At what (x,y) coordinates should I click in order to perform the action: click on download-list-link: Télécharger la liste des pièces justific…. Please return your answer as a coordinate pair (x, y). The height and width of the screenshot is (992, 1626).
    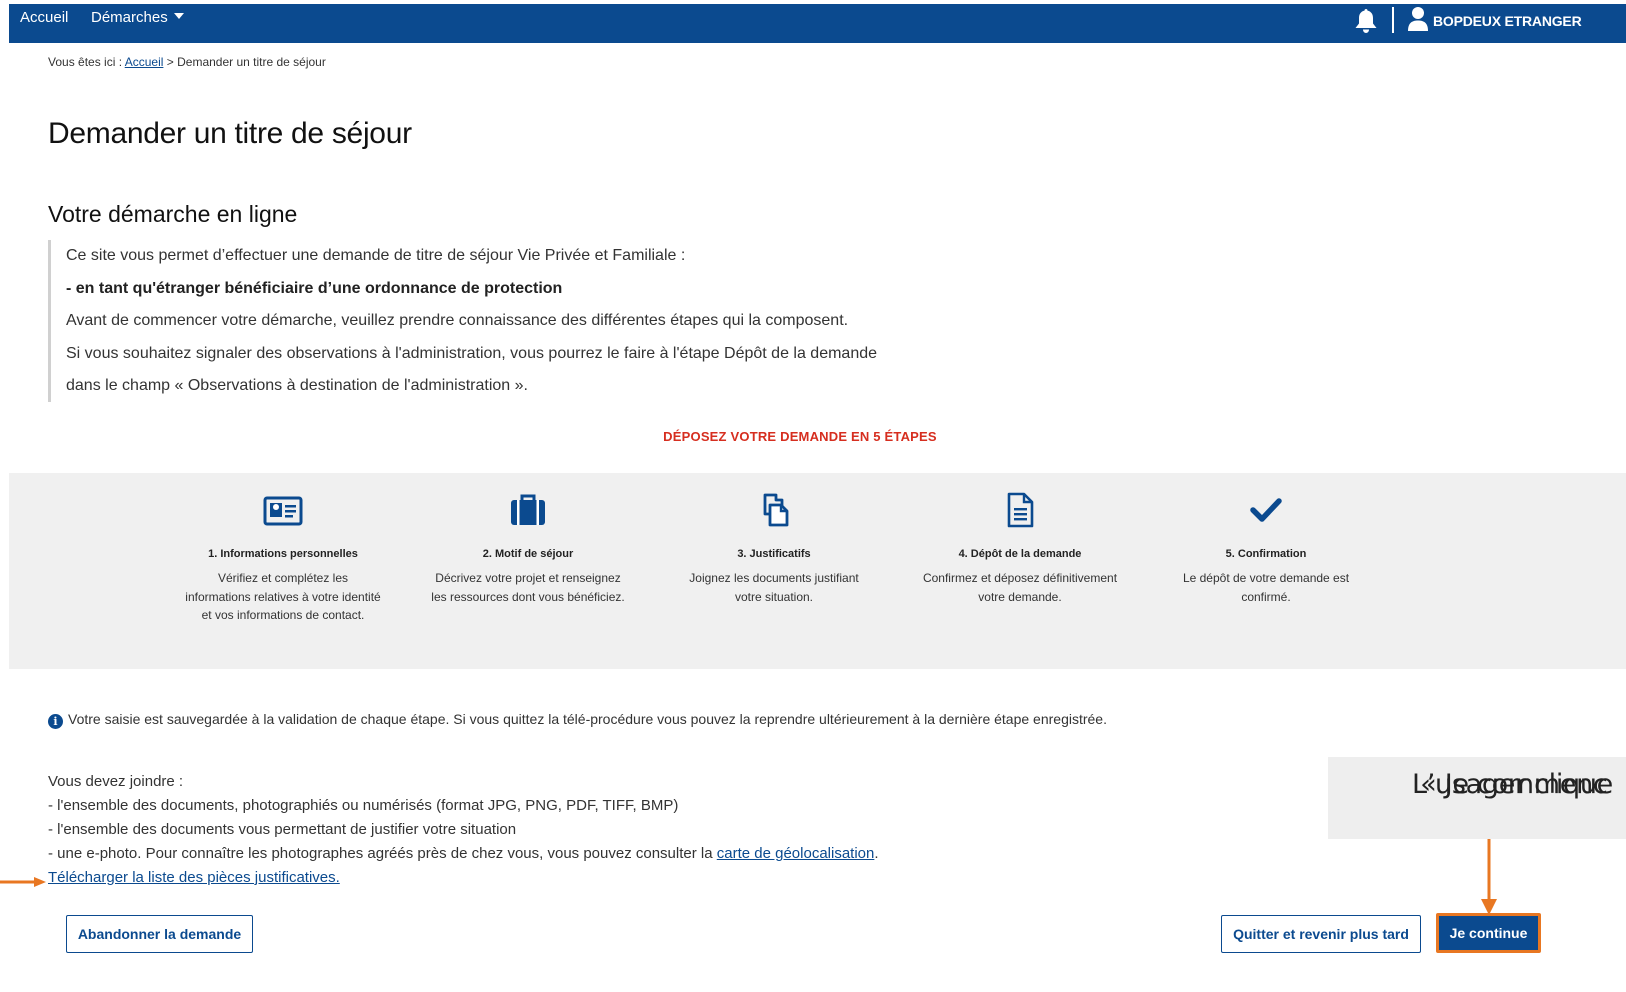
    Looking at the image, I should click on (194, 877).